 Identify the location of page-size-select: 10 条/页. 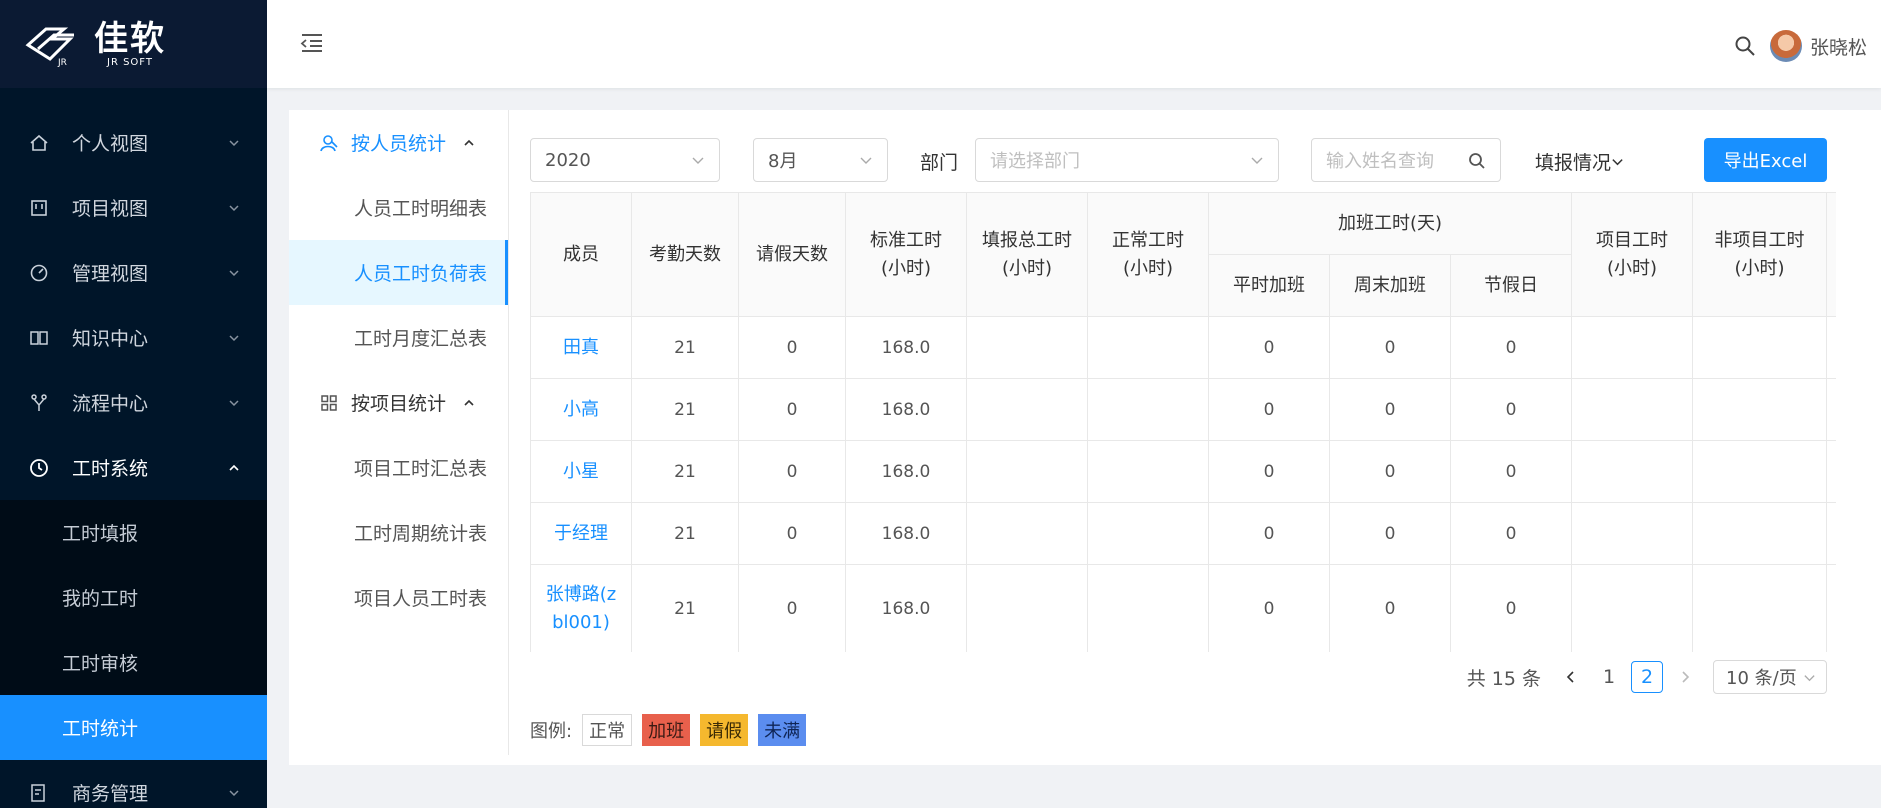
(1770, 677).